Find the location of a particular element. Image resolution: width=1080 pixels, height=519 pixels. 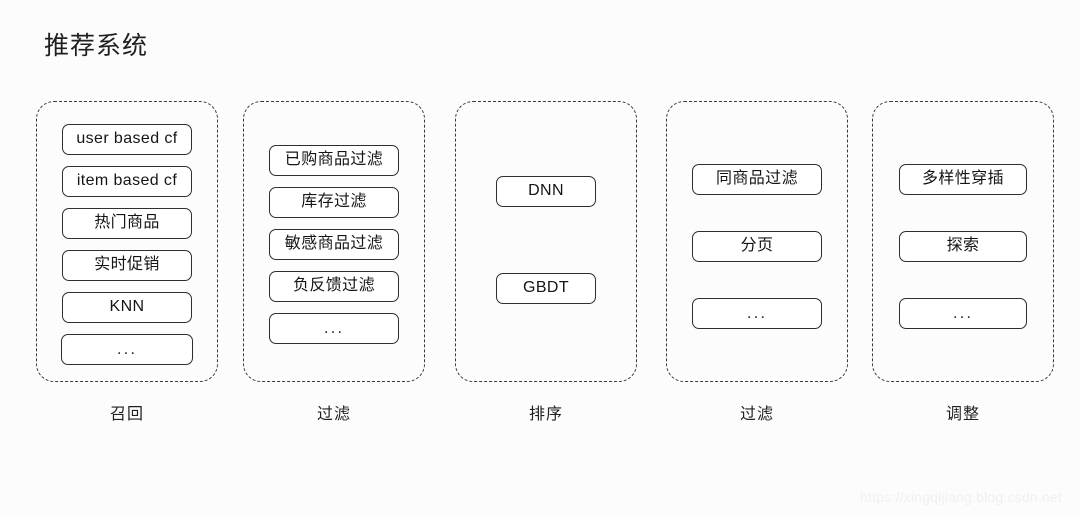

node-item: 同商品过滤 is located at coordinates (757, 179).